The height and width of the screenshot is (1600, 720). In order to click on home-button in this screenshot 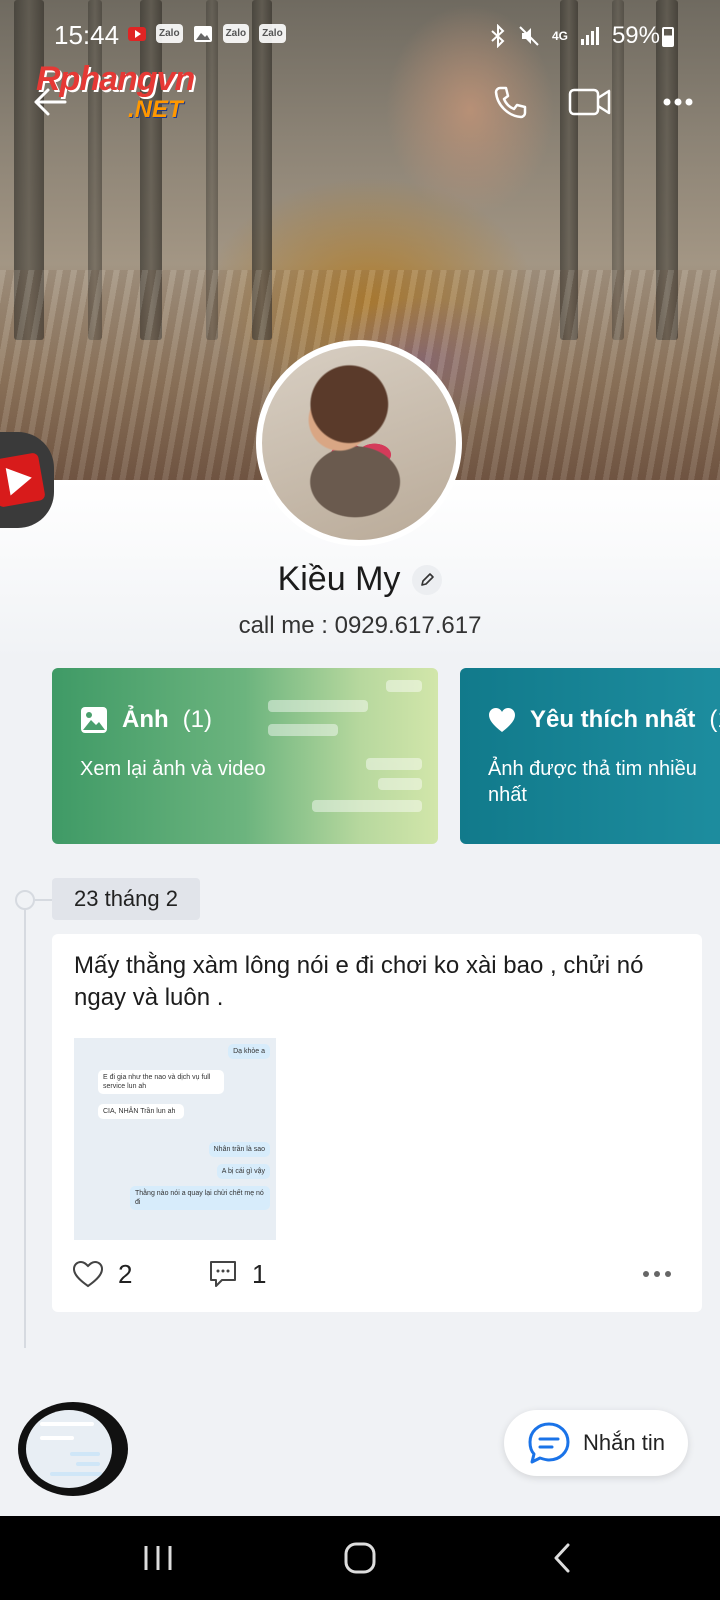, I will do `click(360, 1558)`.